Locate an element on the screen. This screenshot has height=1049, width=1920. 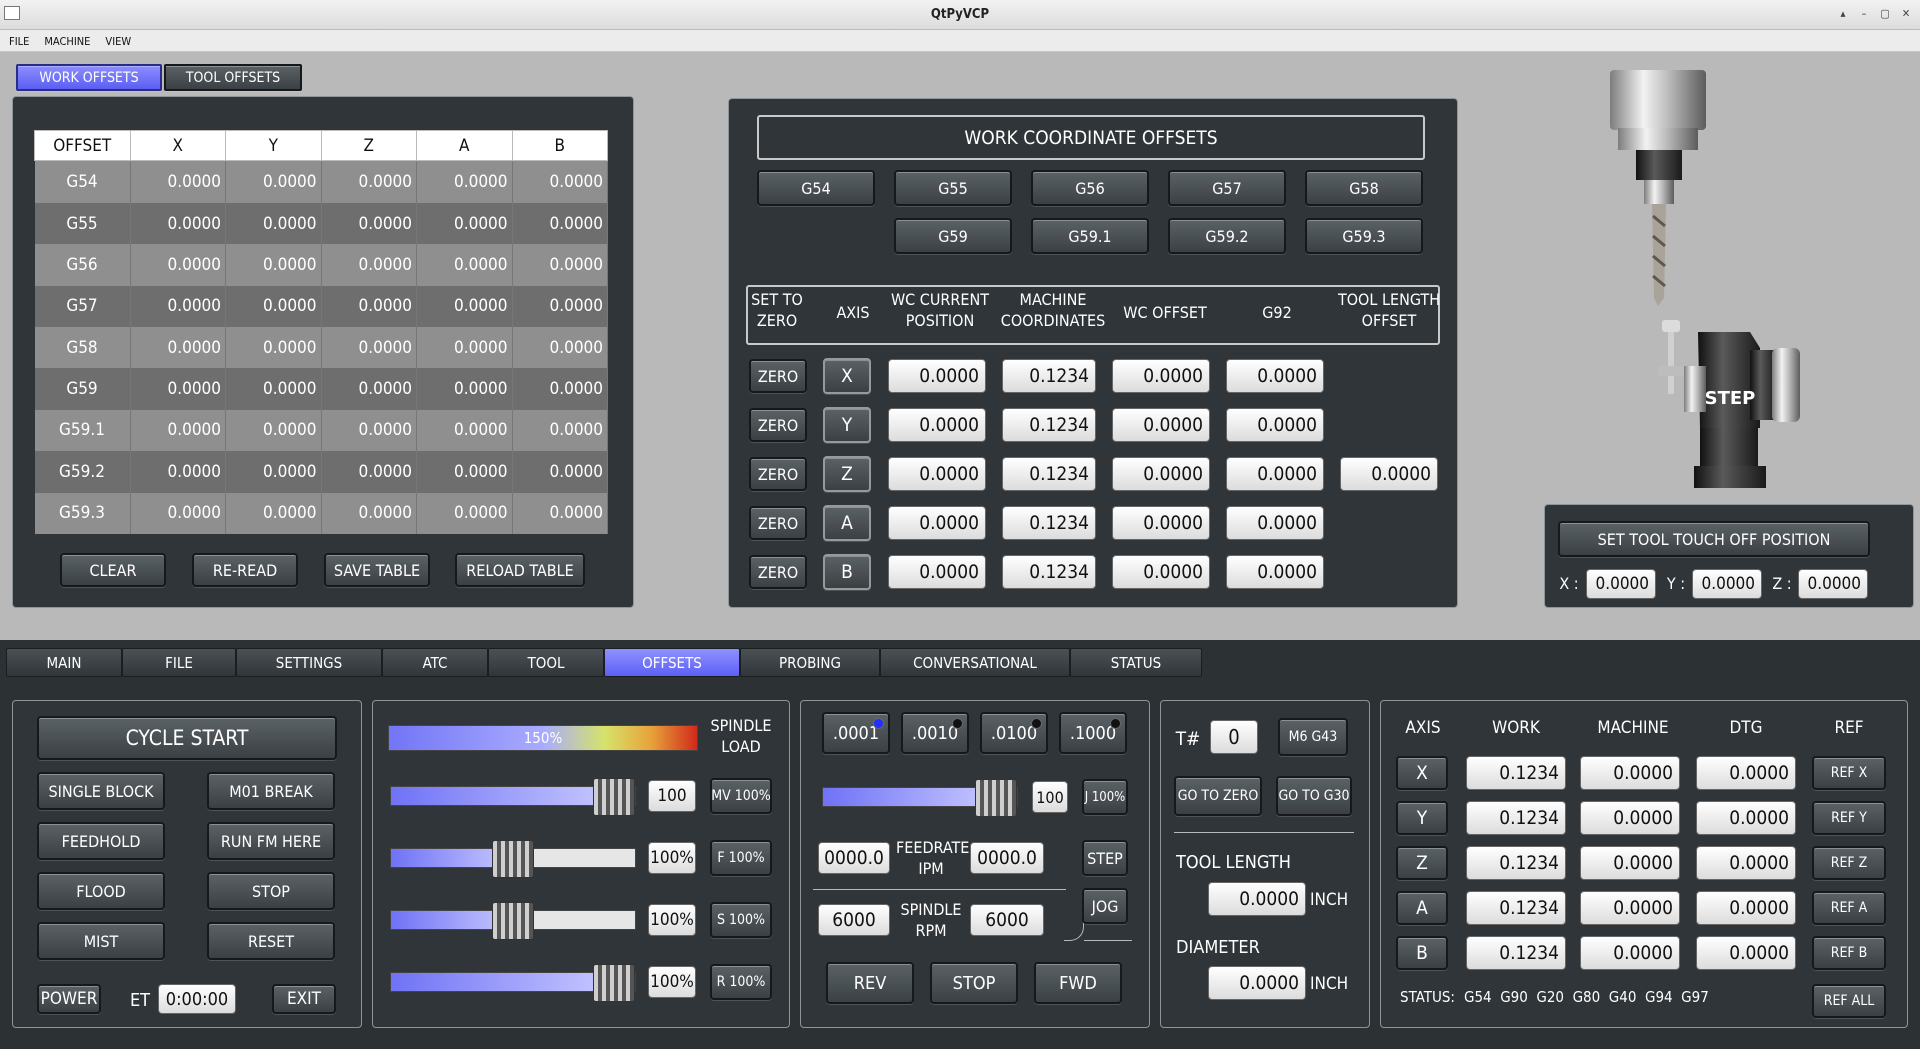
g59-1-button: G59.1 is located at coordinates (1090, 236).